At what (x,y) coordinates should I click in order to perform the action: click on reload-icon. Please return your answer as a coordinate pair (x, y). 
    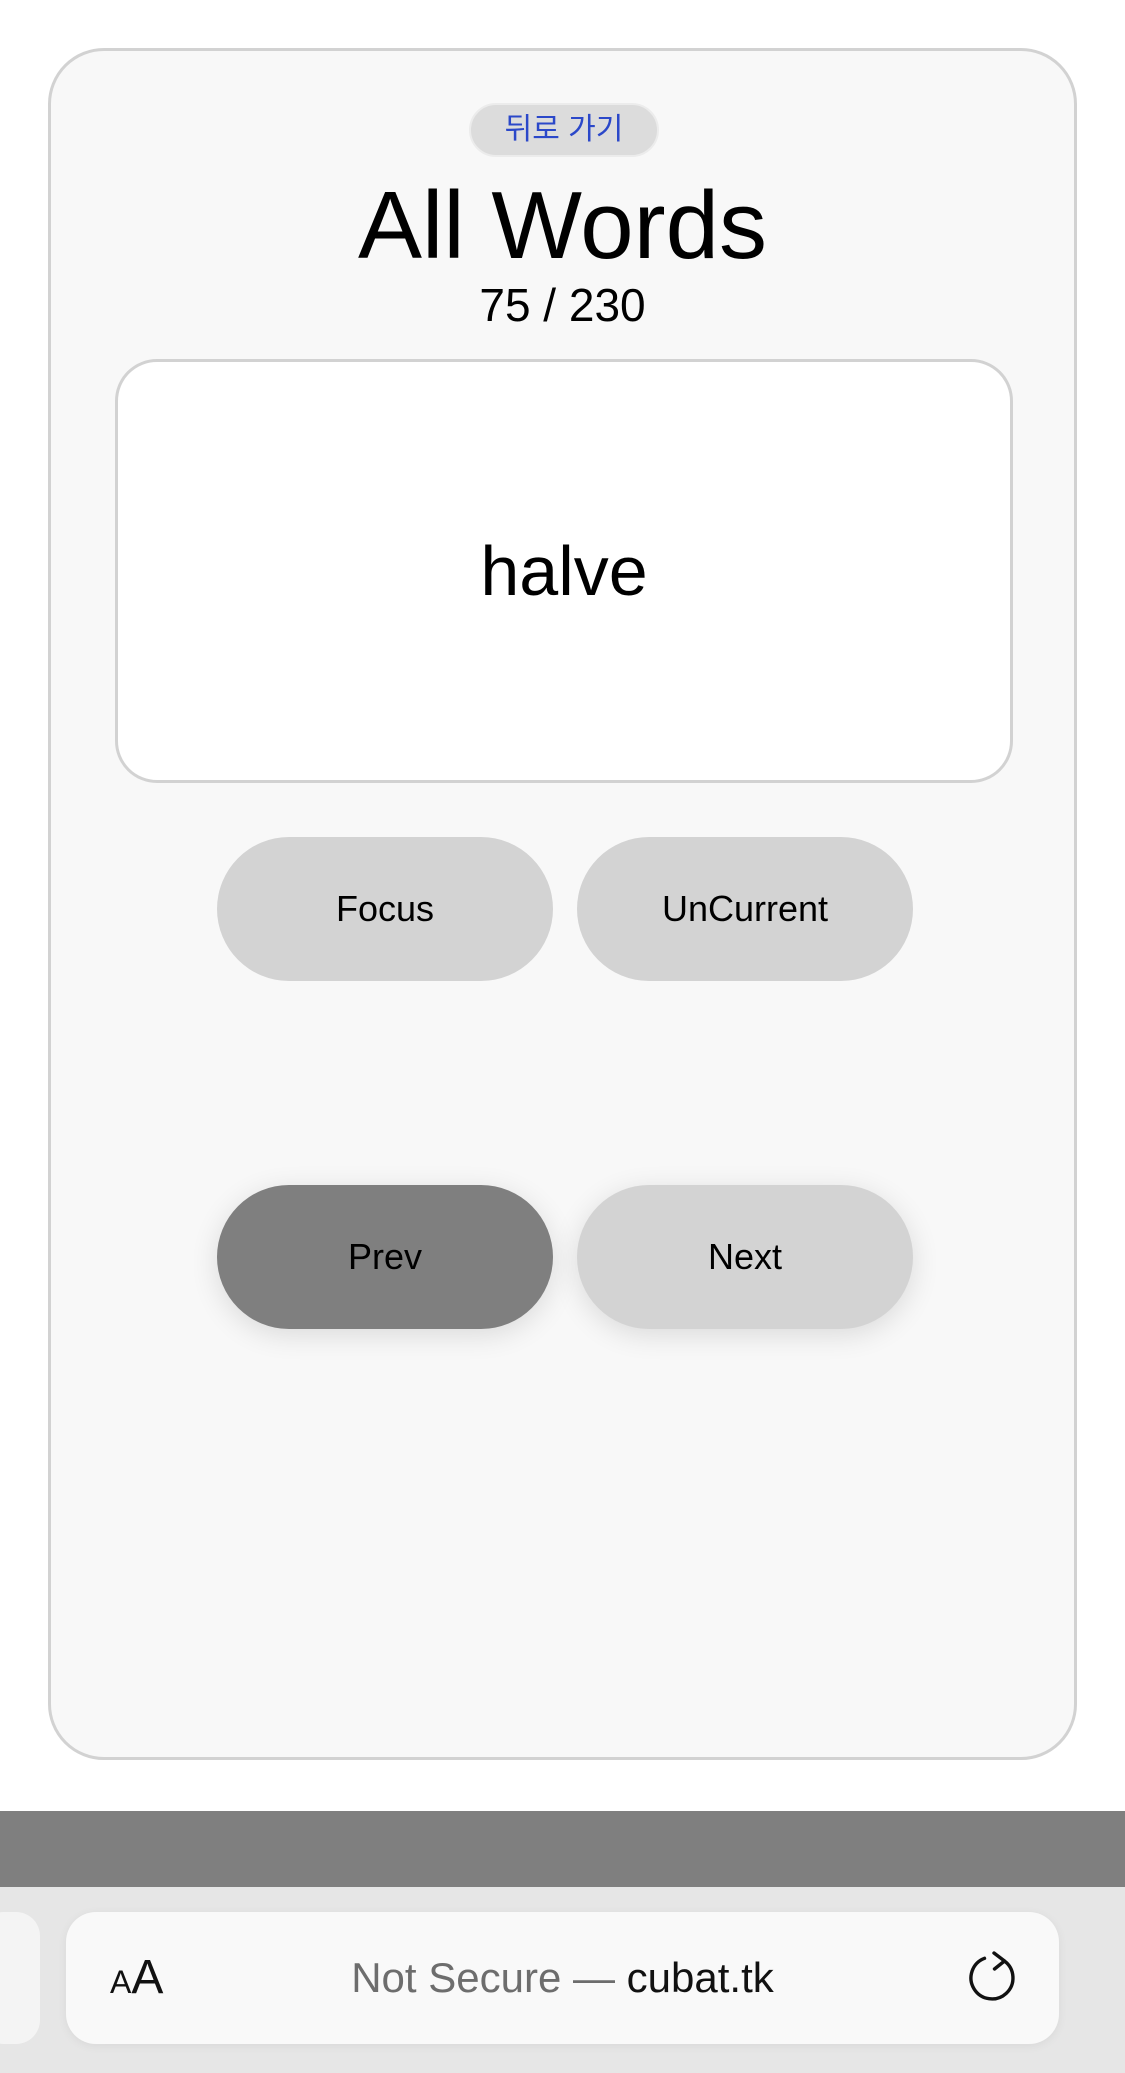
    Looking at the image, I should click on (992, 1978).